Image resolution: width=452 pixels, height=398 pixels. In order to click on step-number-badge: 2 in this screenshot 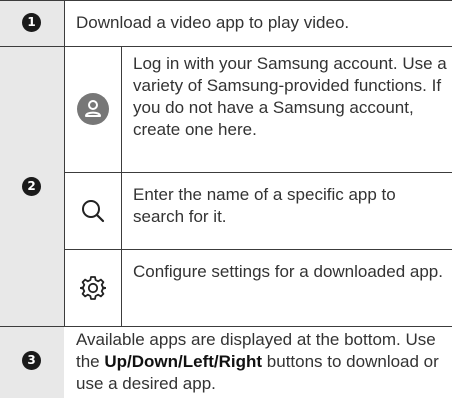, I will do `click(31, 186)`.